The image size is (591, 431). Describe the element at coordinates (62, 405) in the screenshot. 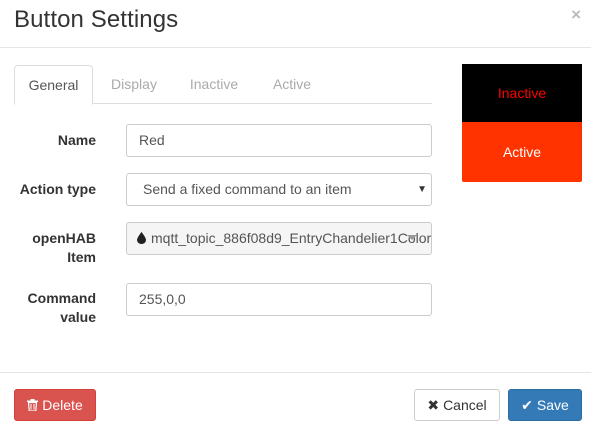

I see `delete-label: Delete` at that location.